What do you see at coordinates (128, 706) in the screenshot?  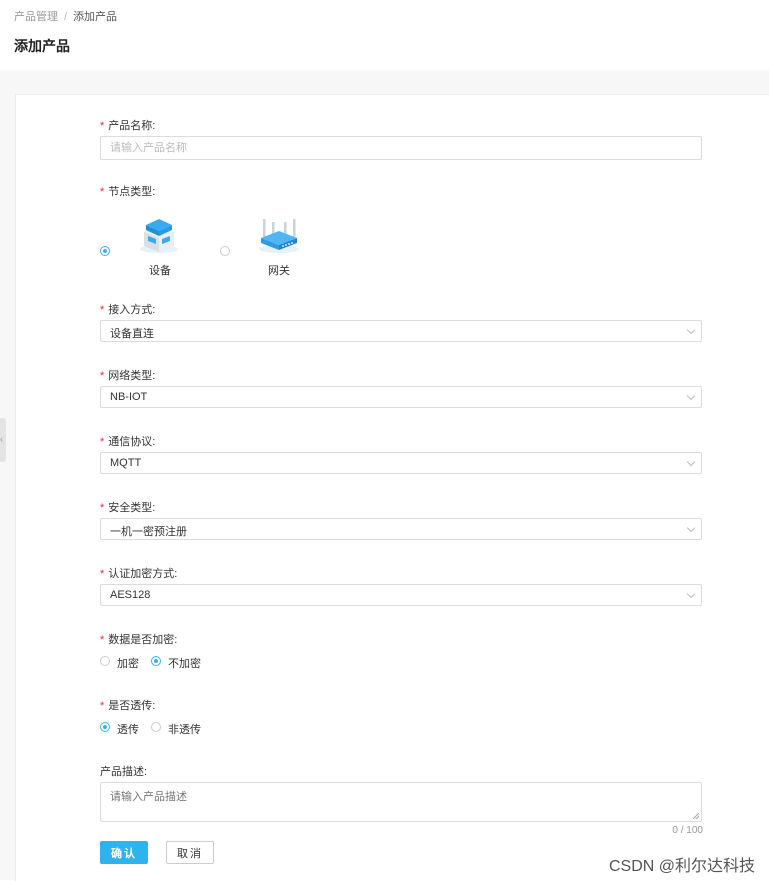 I see `passthrough-label: * 是否透传:` at bounding box center [128, 706].